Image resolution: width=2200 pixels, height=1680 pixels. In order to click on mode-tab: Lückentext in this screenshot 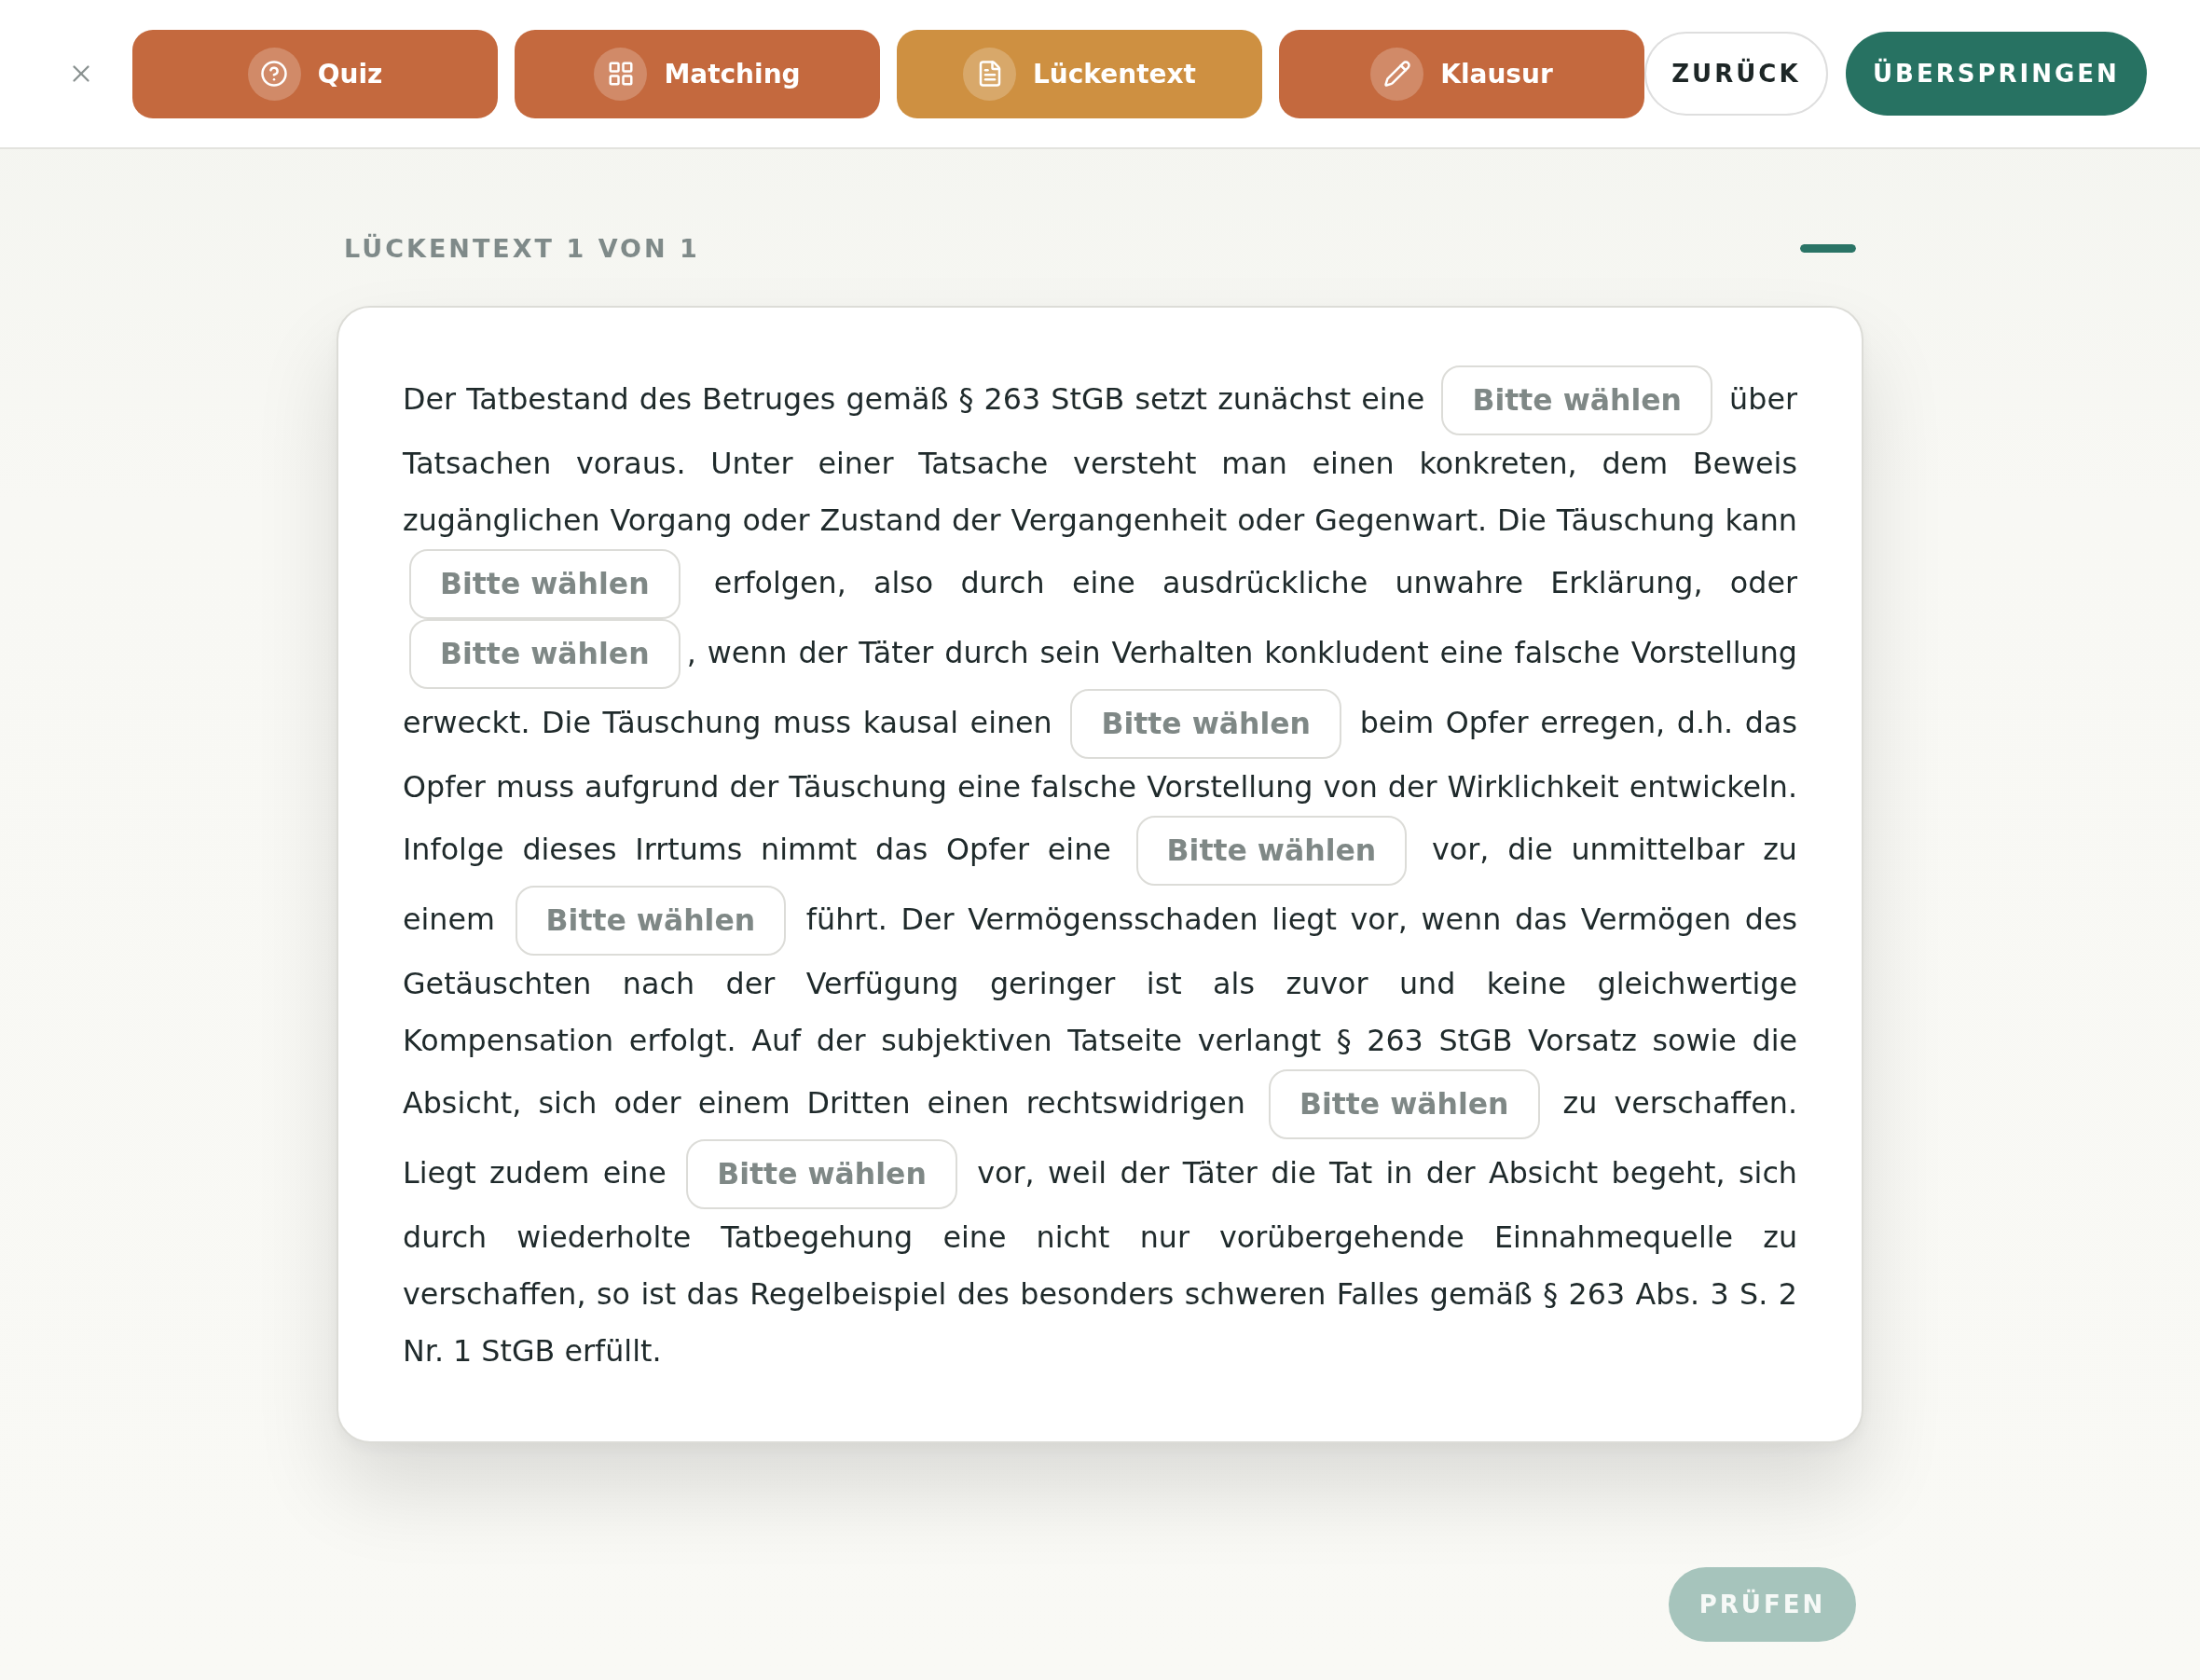, I will do `click(1079, 73)`.